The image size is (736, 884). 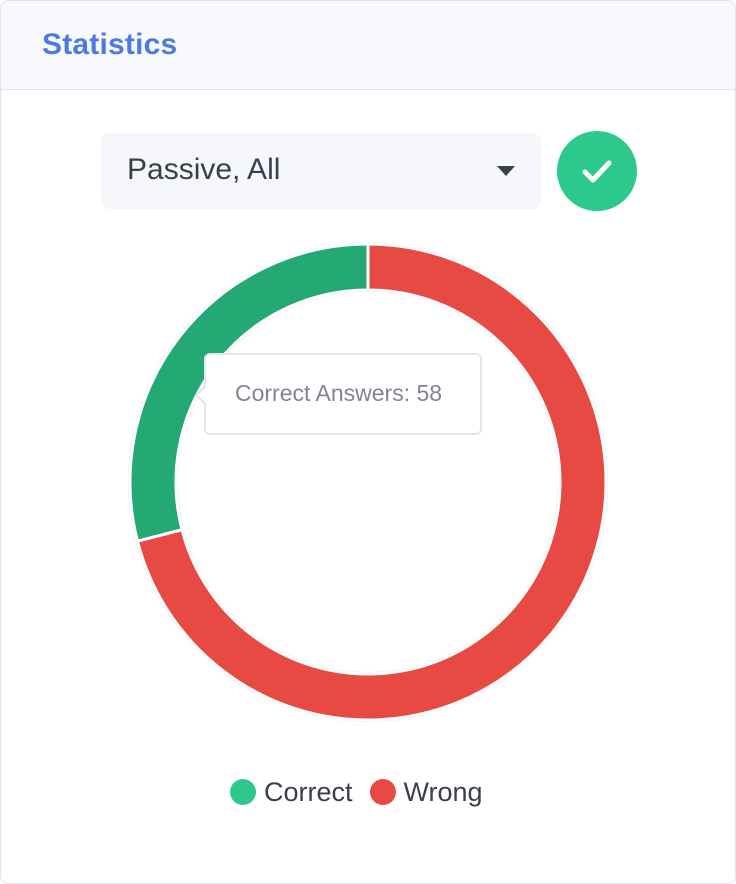 I want to click on legend-label-correct: Correct, so click(x=308, y=791).